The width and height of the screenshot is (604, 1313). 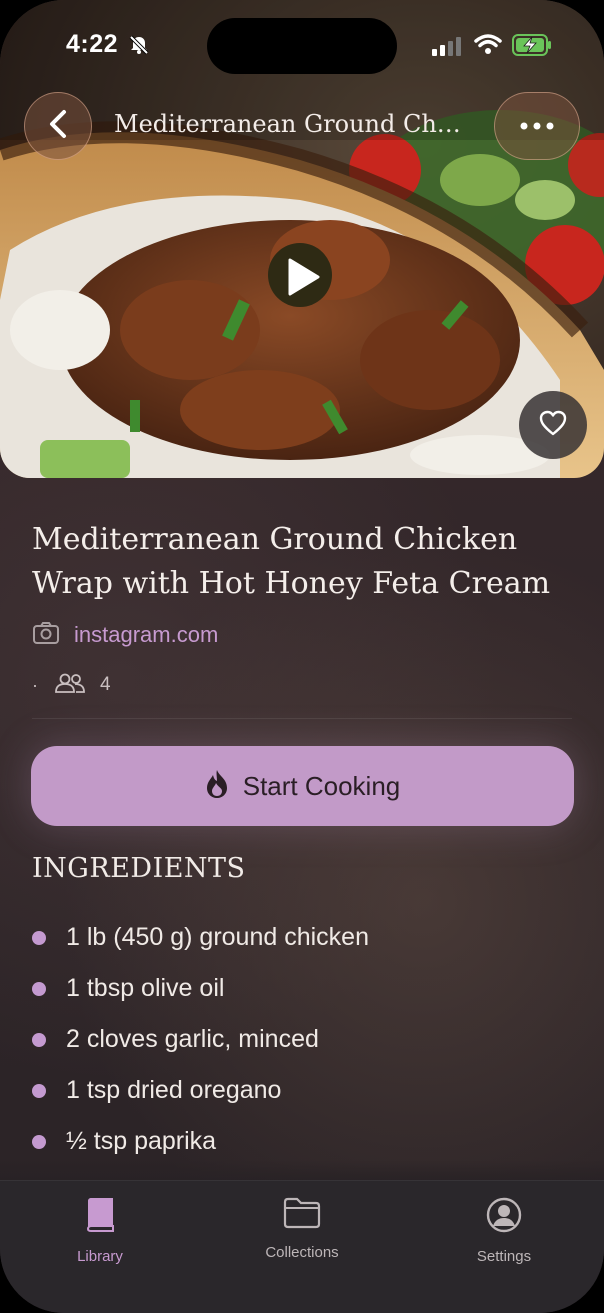 What do you see at coordinates (139, 47) in the screenshot?
I see `bell-slash-icon` at bounding box center [139, 47].